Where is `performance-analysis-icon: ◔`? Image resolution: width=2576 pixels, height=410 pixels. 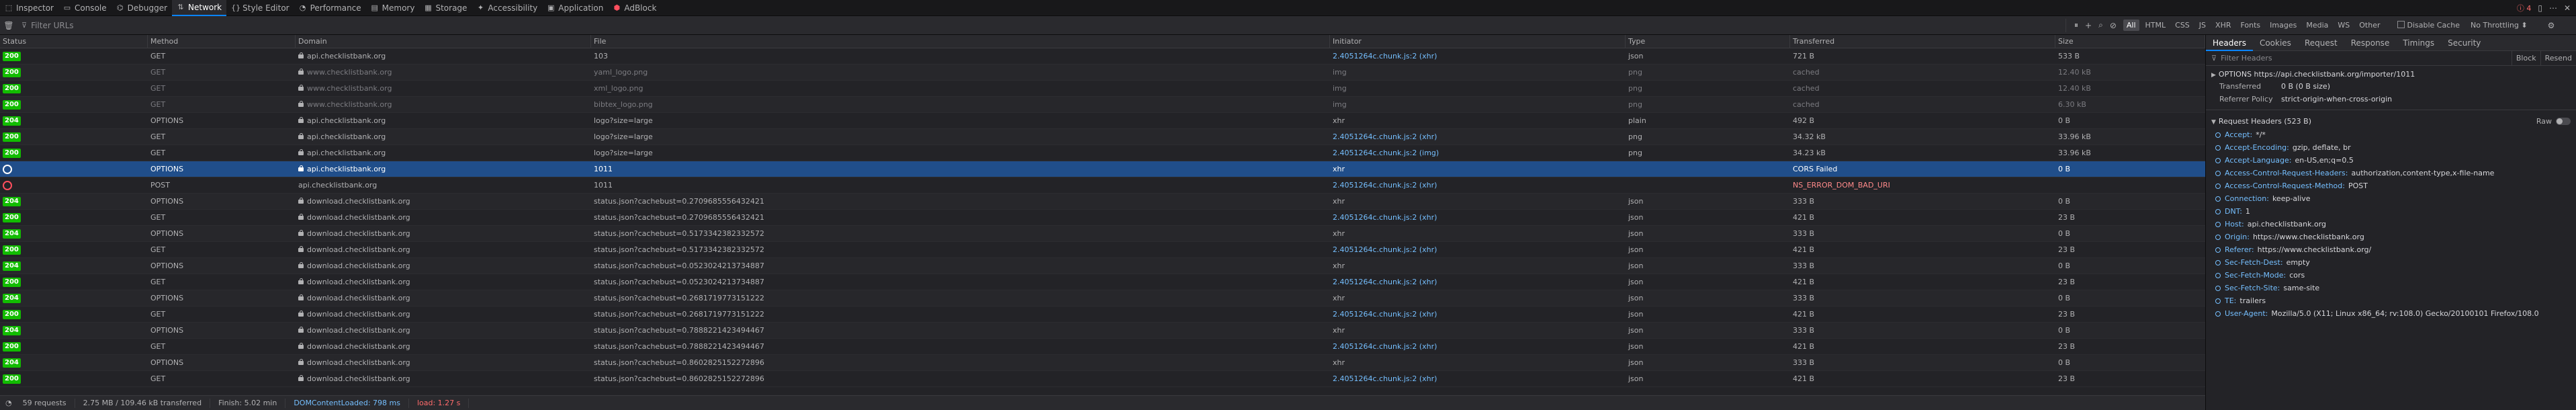
performance-analysis-icon: ◔ is located at coordinates (8, 403).